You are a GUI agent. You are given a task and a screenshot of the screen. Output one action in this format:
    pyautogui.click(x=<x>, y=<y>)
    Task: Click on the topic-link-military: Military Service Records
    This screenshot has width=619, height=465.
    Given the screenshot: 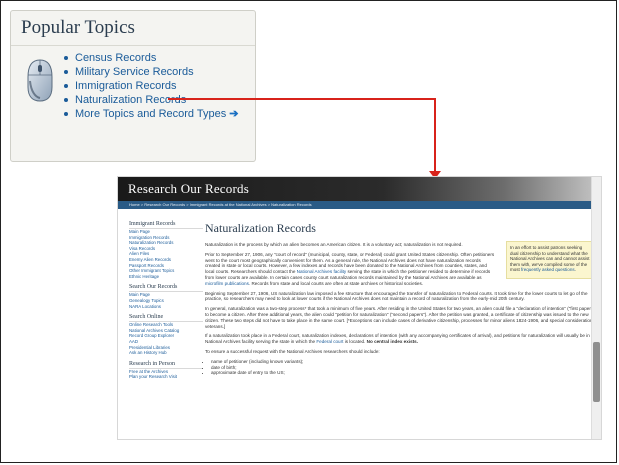 What is the action you would take?
    pyautogui.click(x=150, y=72)
    